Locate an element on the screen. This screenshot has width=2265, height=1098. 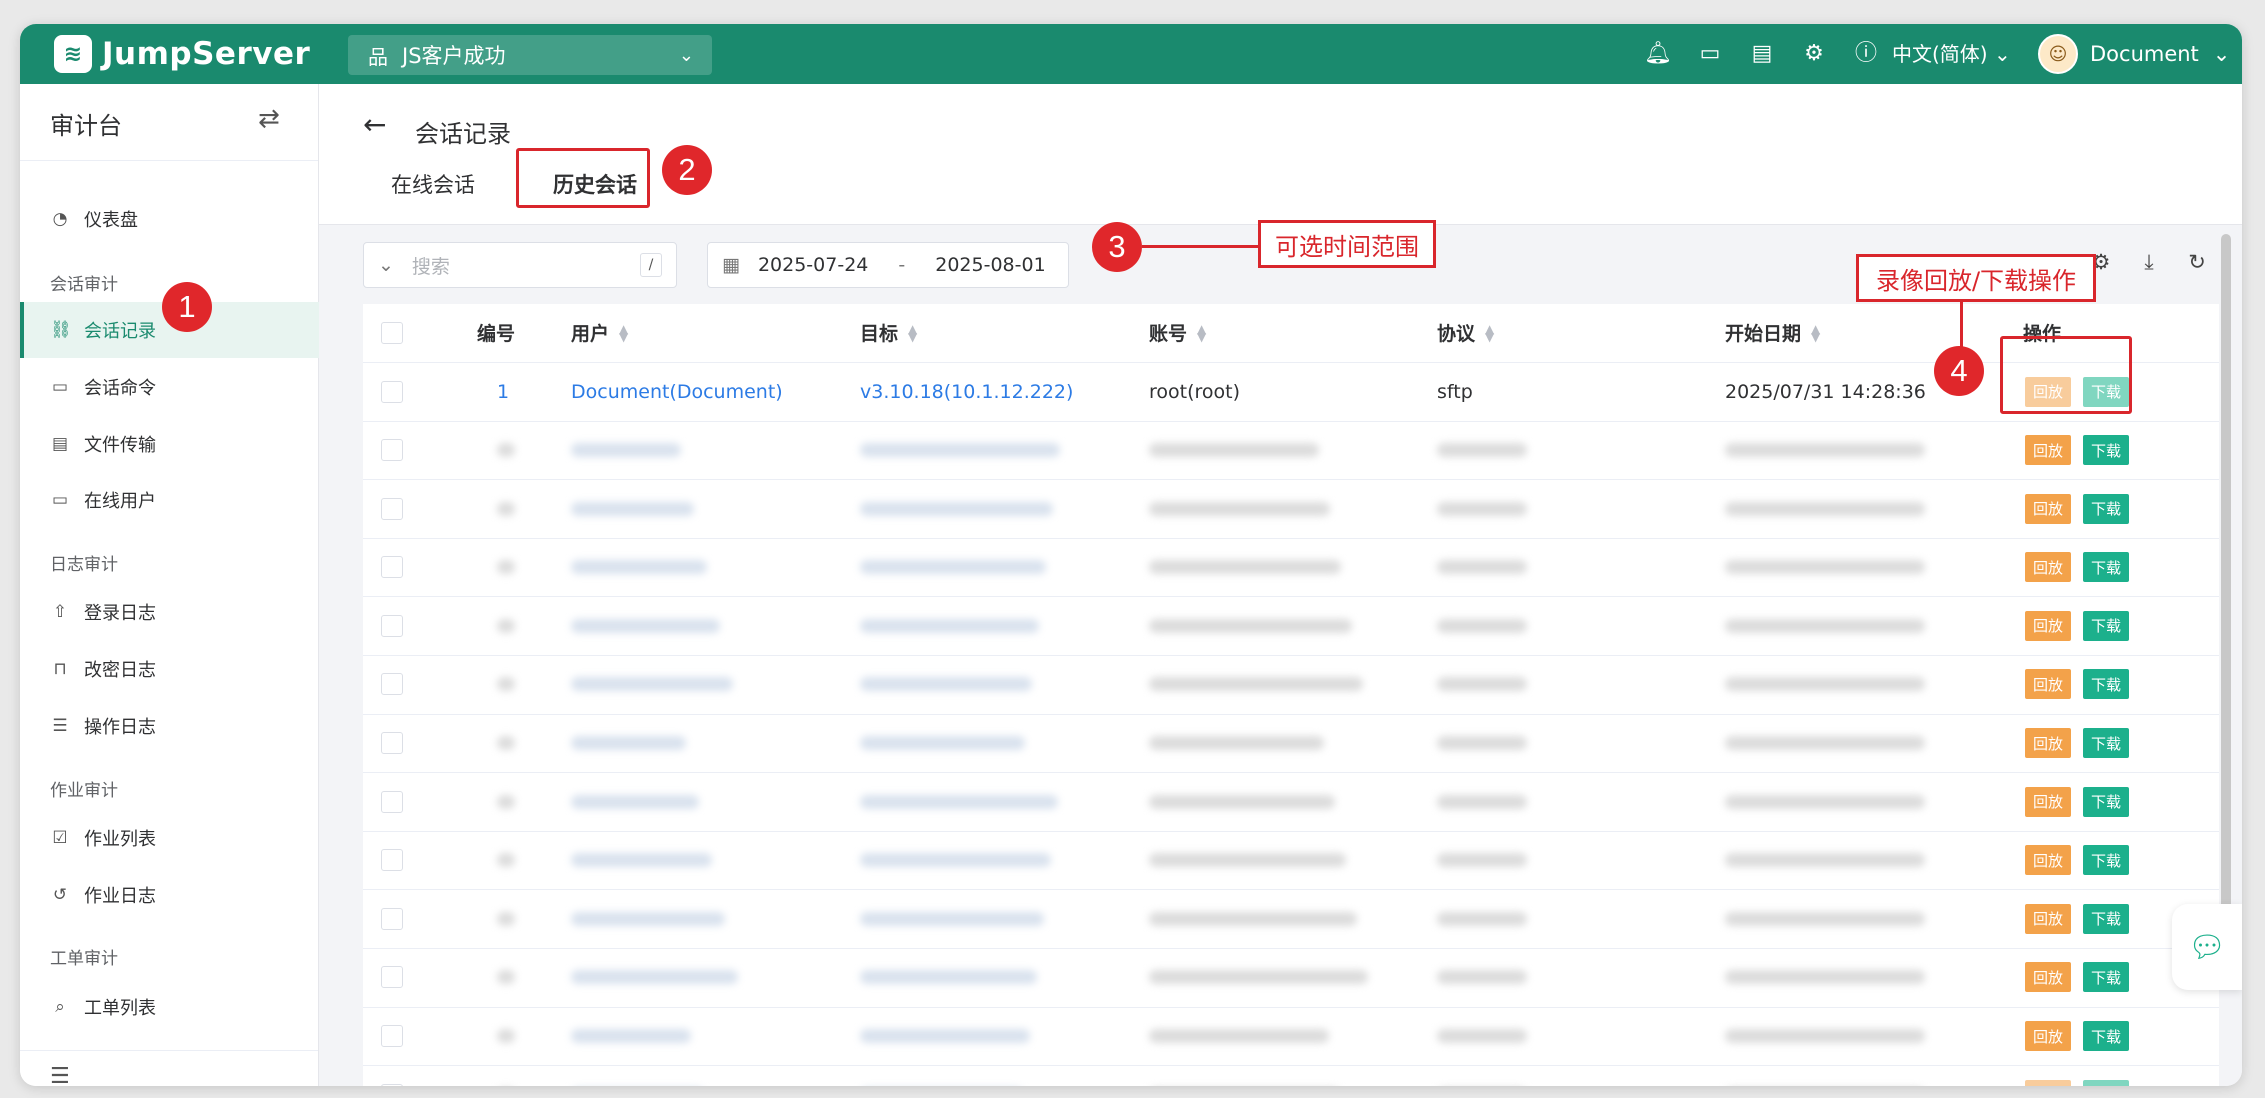
sidebar-item-dashboard: ◔ 仪表盘 is located at coordinates (169, 219).